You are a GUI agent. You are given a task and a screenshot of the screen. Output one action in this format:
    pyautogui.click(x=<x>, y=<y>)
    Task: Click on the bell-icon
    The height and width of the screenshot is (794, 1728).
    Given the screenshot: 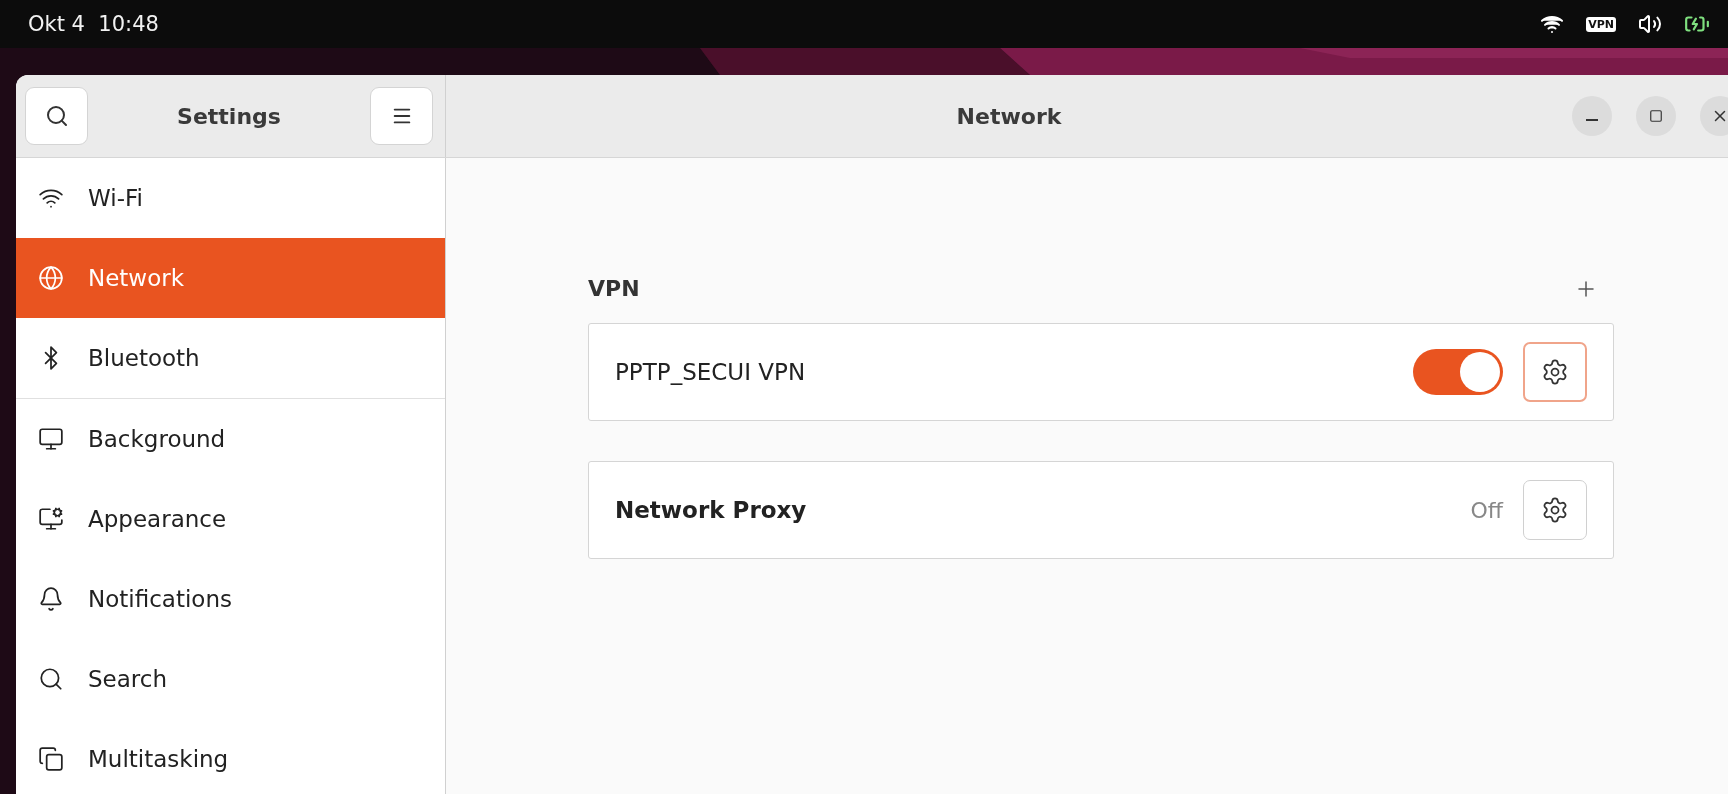 What is the action you would take?
    pyautogui.click(x=51, y=599)
    